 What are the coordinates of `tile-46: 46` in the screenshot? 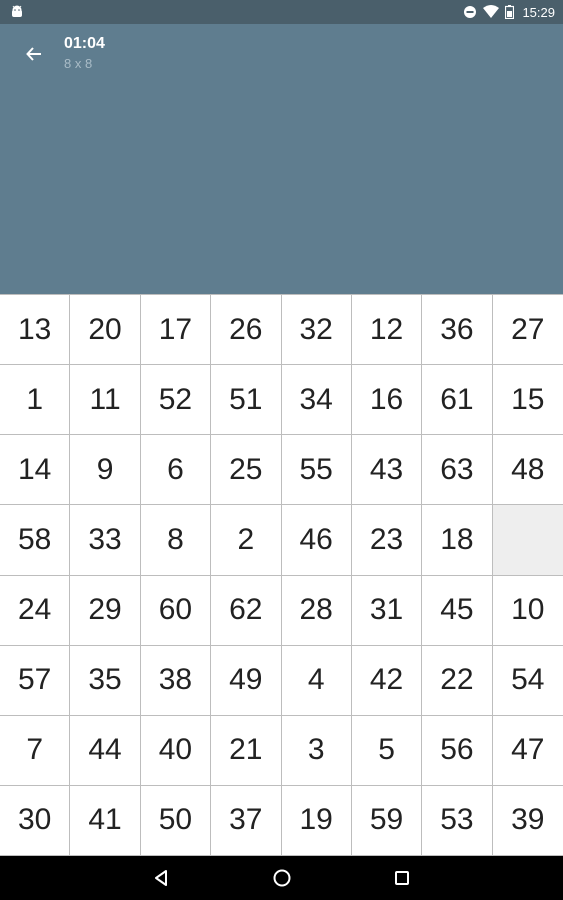 It's located at (316, 540).